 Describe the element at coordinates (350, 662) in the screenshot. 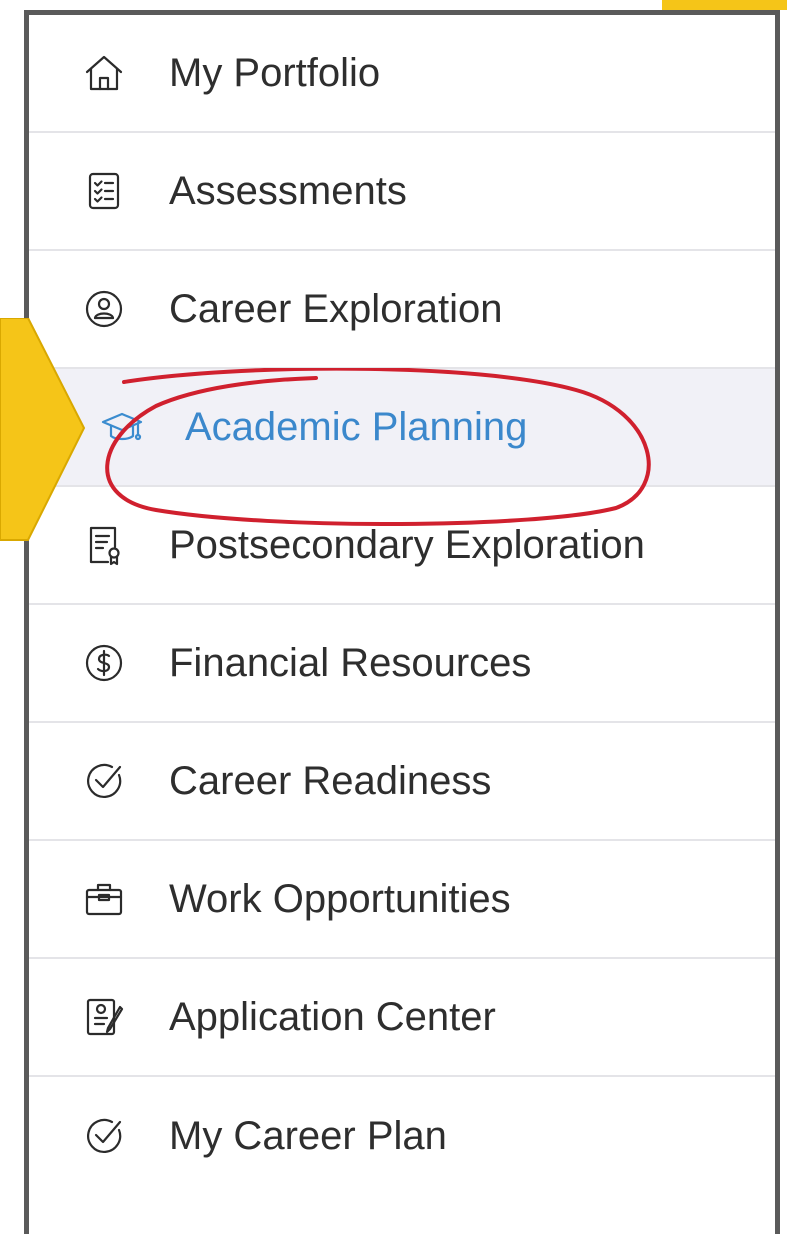

I see `menu-item-label: Financial Resources` at that location.